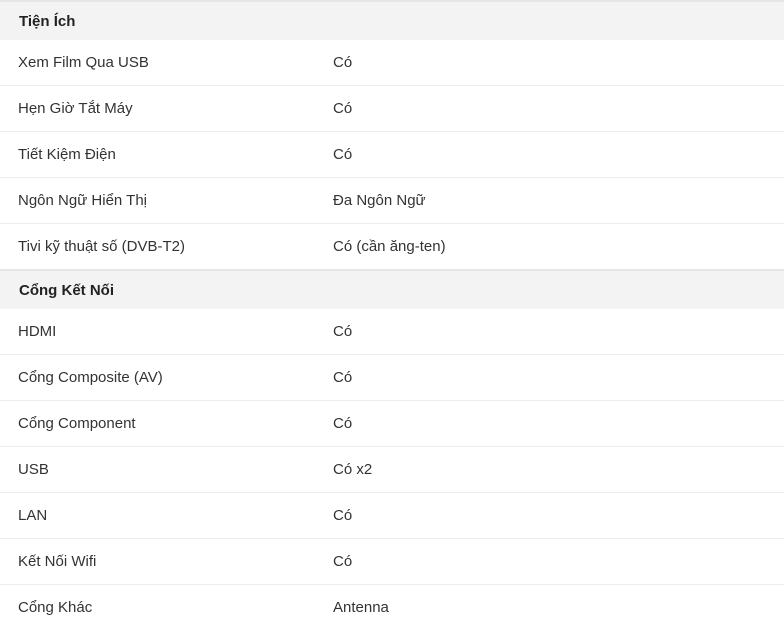  What do you see at coordinates (392, 470) in the screenshot?
I see `spec-row: USB Có x2` at bounding box center [392, 470].